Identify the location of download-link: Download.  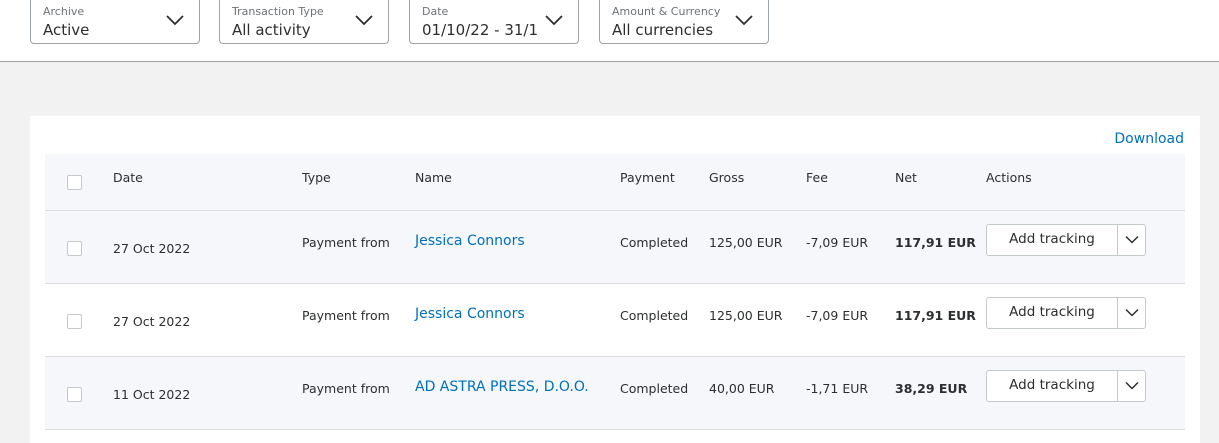
(1149, 139).